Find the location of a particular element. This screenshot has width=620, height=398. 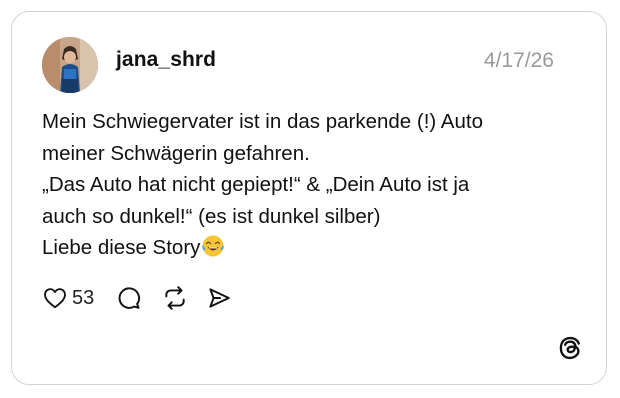

post-text-line: meiner Schwägerin gefahren. is located at coordinates (176, 153).